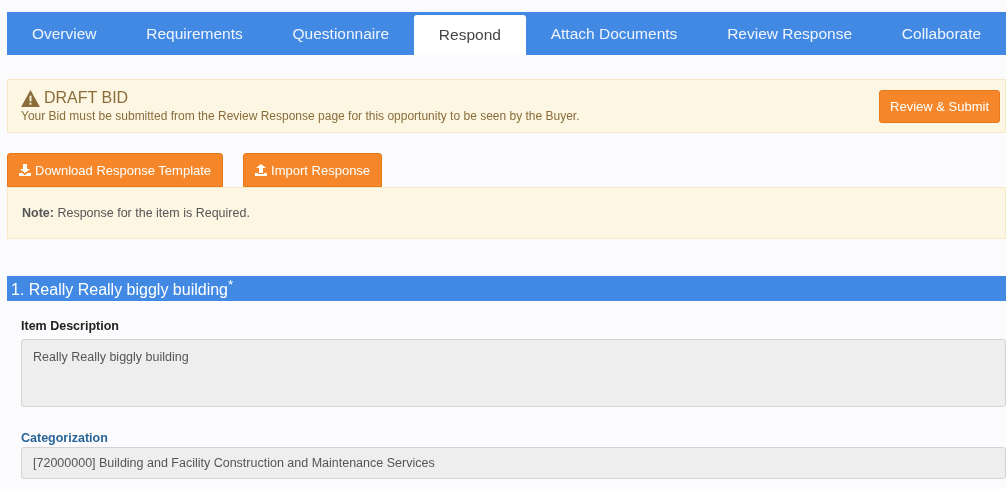  What do you see at coordinates (115, 170) in the screenshot?
I see `download-button: Download Response Template` at bounding box center [115, 170].